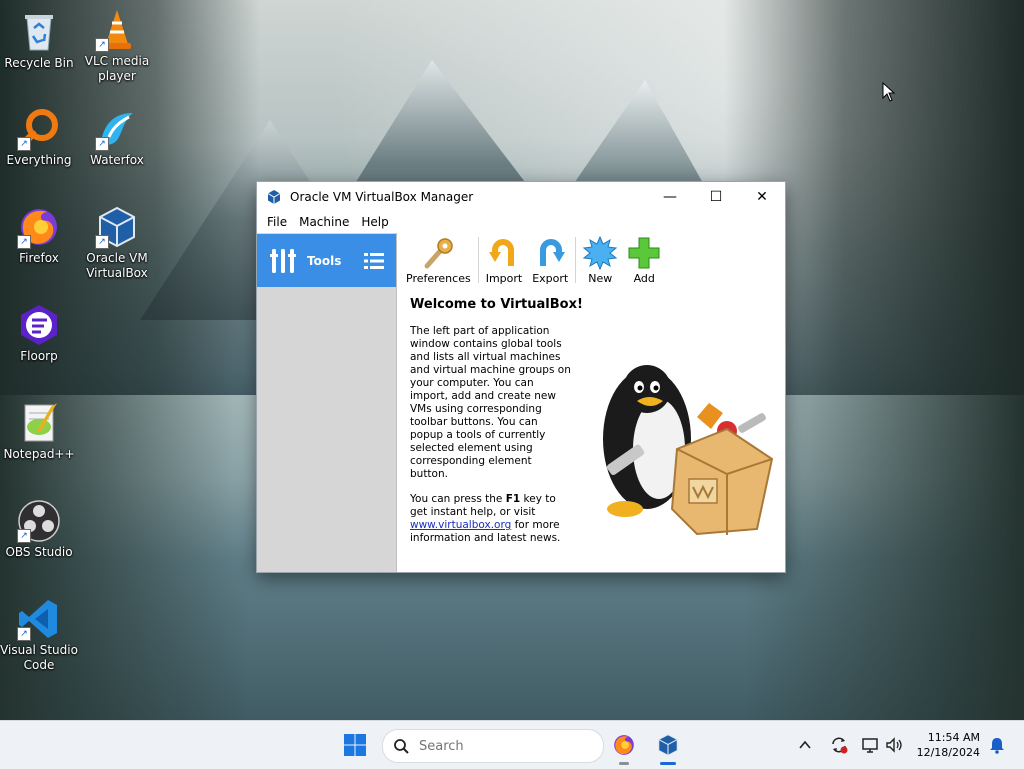  I want to click on add-button: Add, so click(644, 261).